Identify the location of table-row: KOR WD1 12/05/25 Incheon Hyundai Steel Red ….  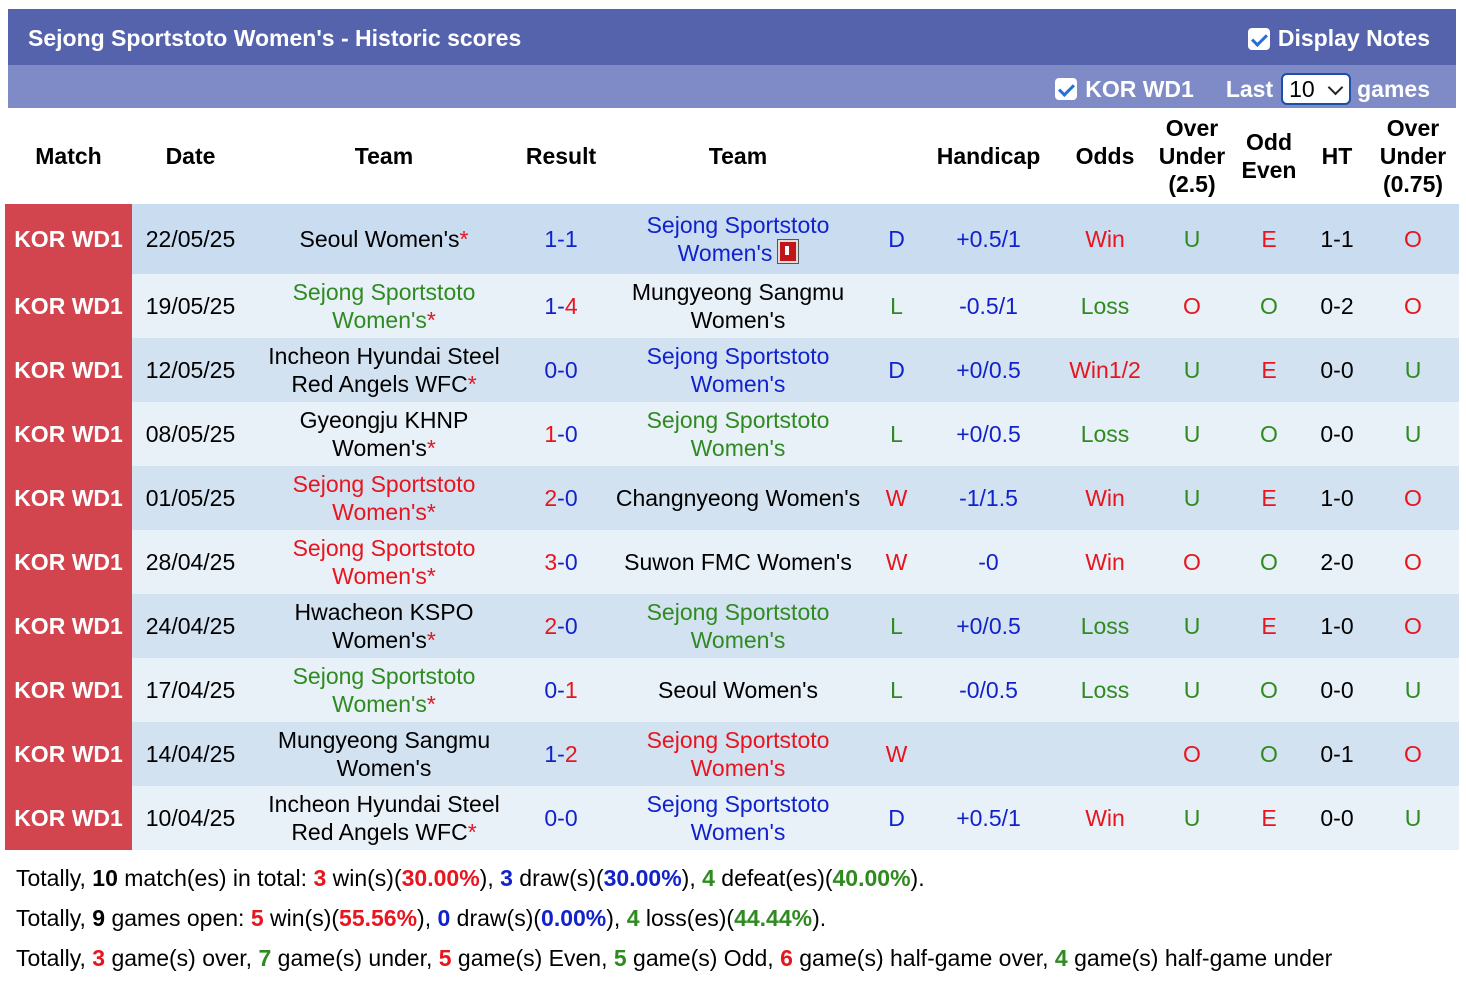
(732, 370).